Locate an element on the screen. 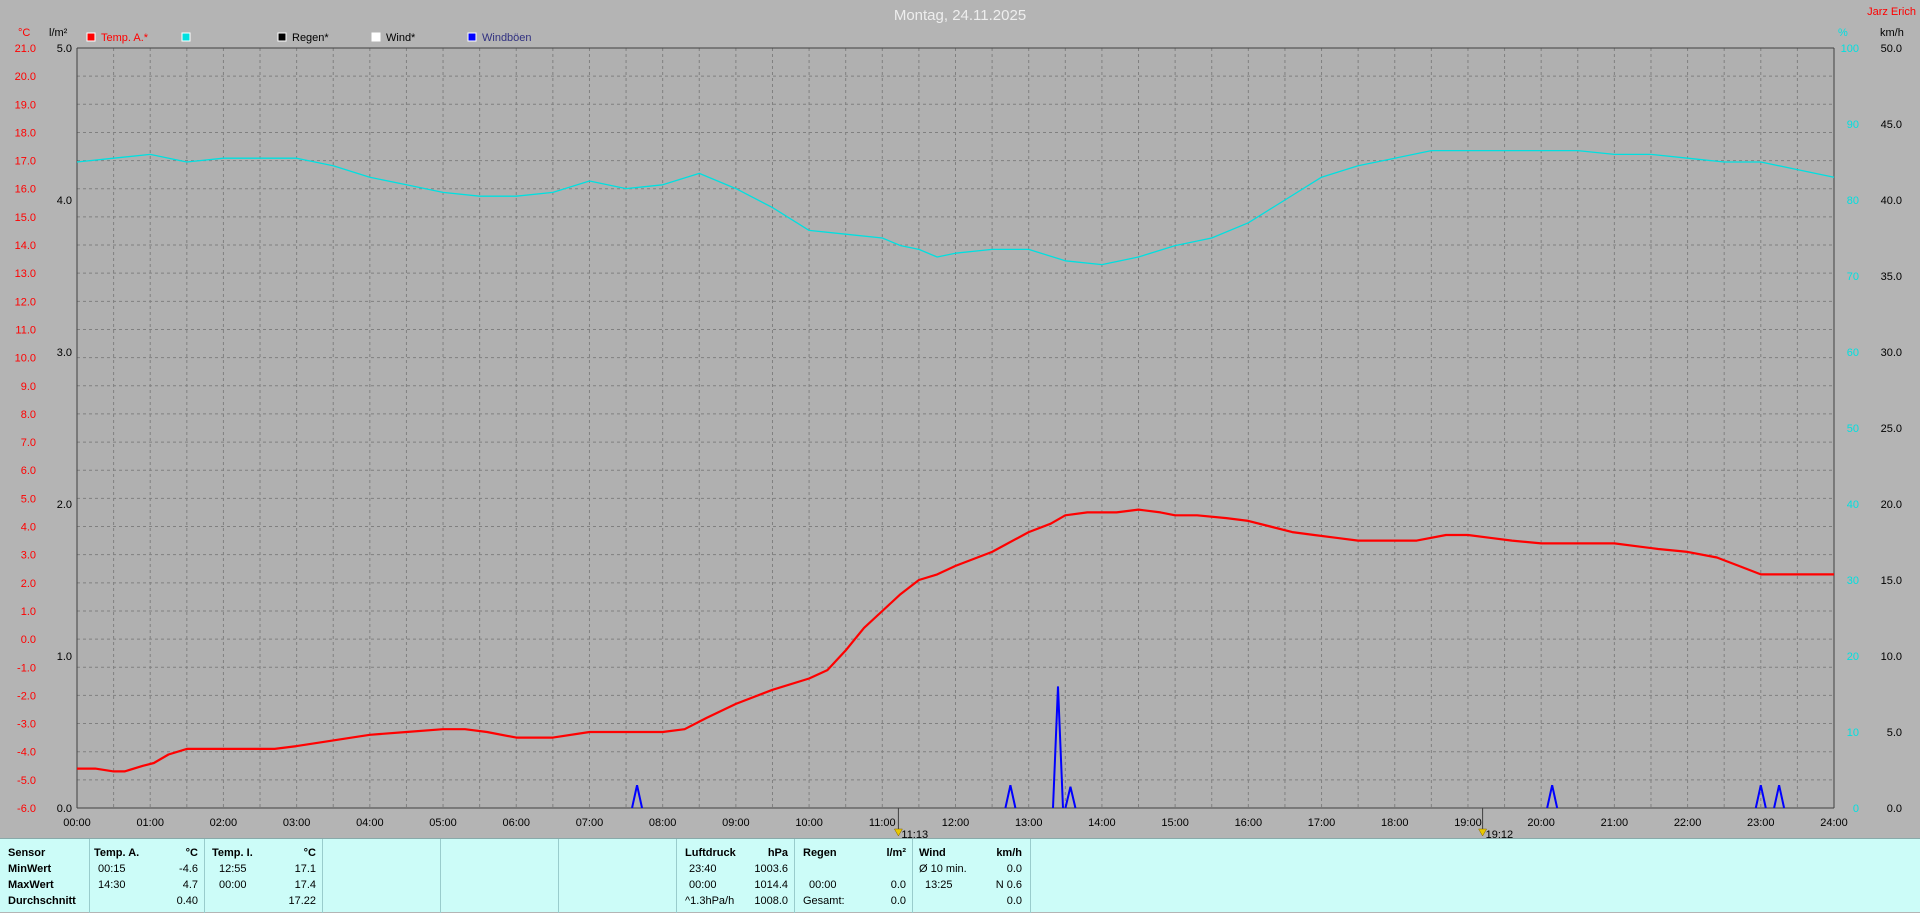 The height and width of the screenshot is (913, 1920). x-tick-label: 06:00 is located at coordinates (516, 823).